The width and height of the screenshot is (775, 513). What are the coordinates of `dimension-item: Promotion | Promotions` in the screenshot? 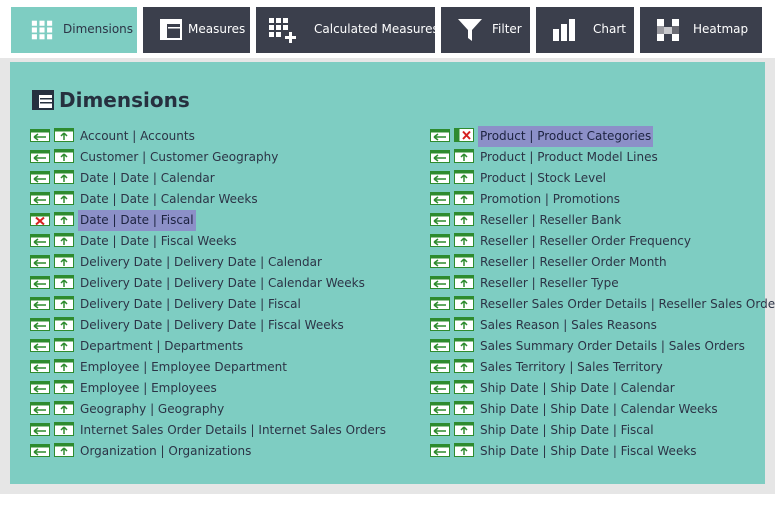 It's located at (595, 199).